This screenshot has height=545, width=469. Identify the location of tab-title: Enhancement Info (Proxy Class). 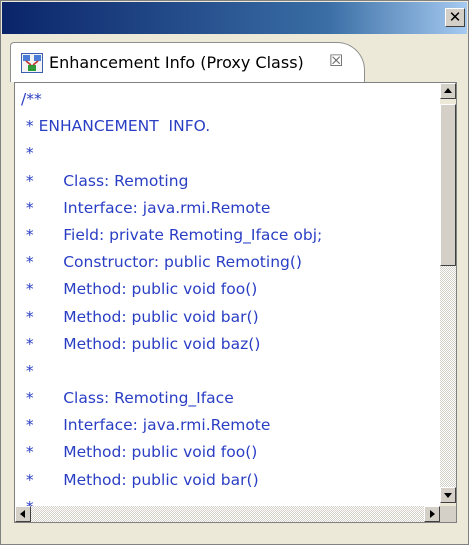
(176, 62).